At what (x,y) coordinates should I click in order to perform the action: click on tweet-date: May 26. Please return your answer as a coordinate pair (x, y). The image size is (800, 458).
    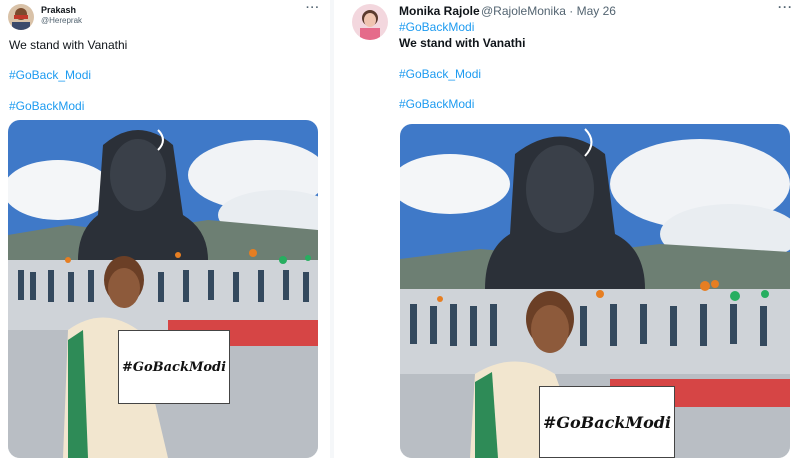
    Looking at the image, I should click on (596, 11).